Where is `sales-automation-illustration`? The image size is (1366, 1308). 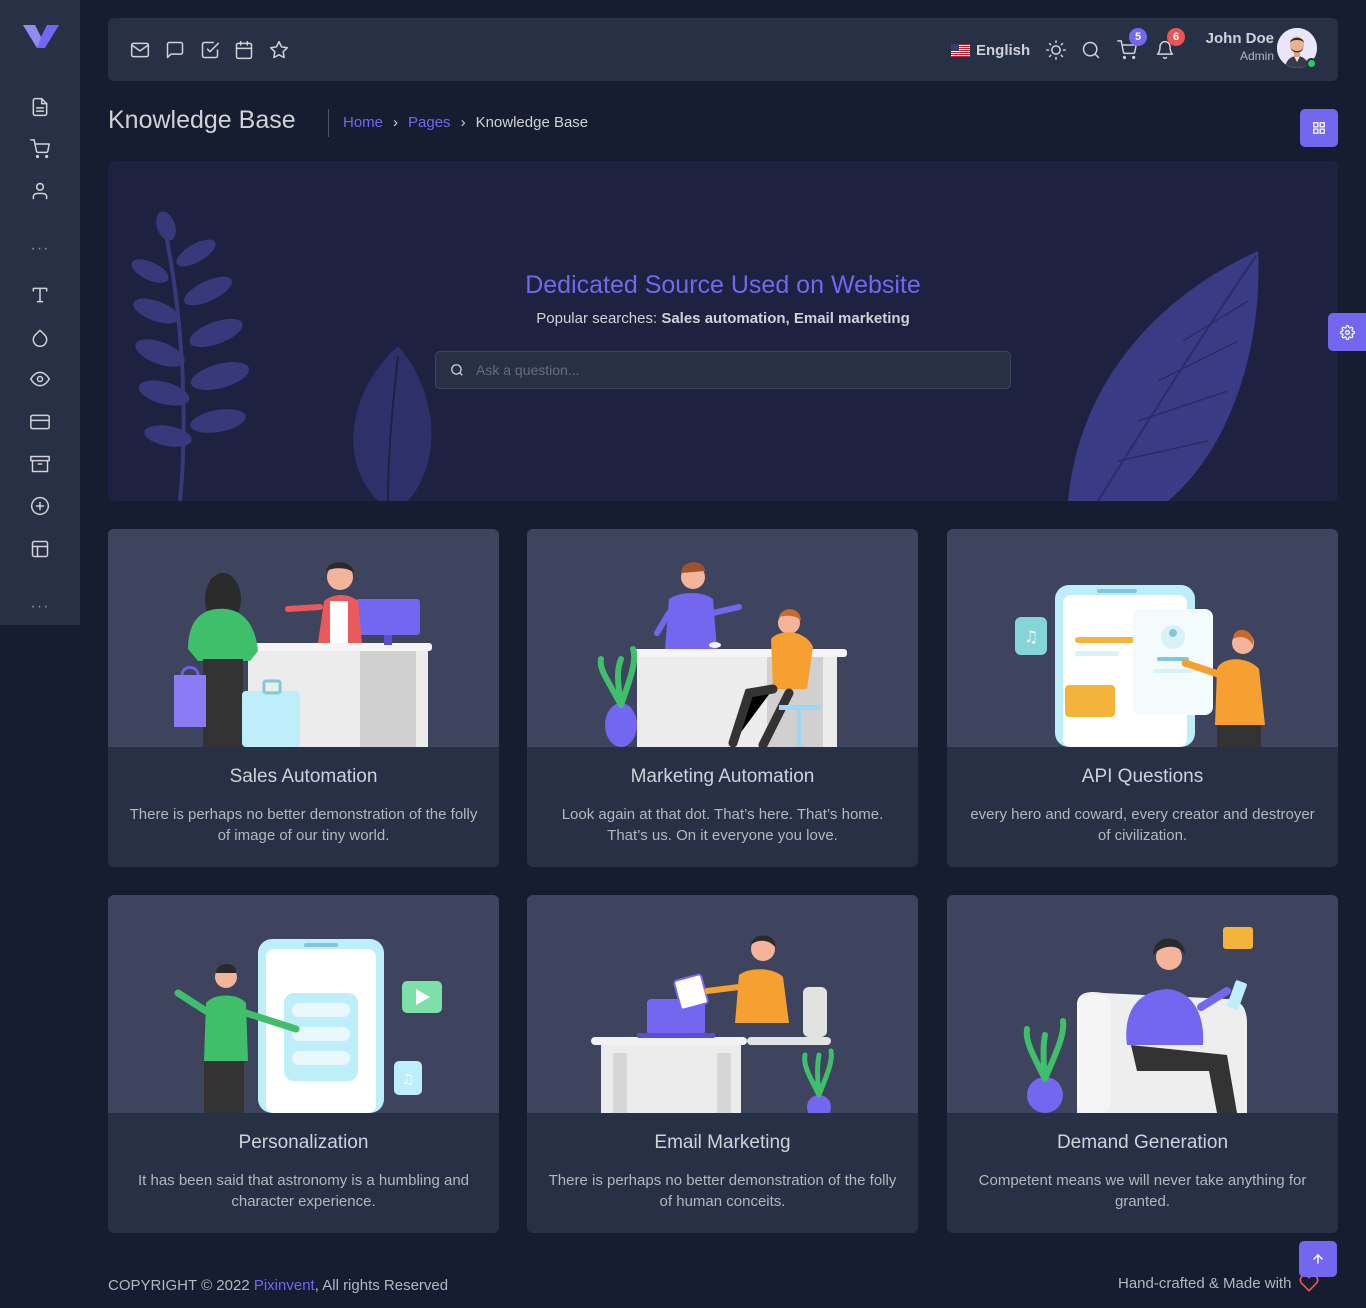
sales-automation-illustration is located at coordinates (303, 638).